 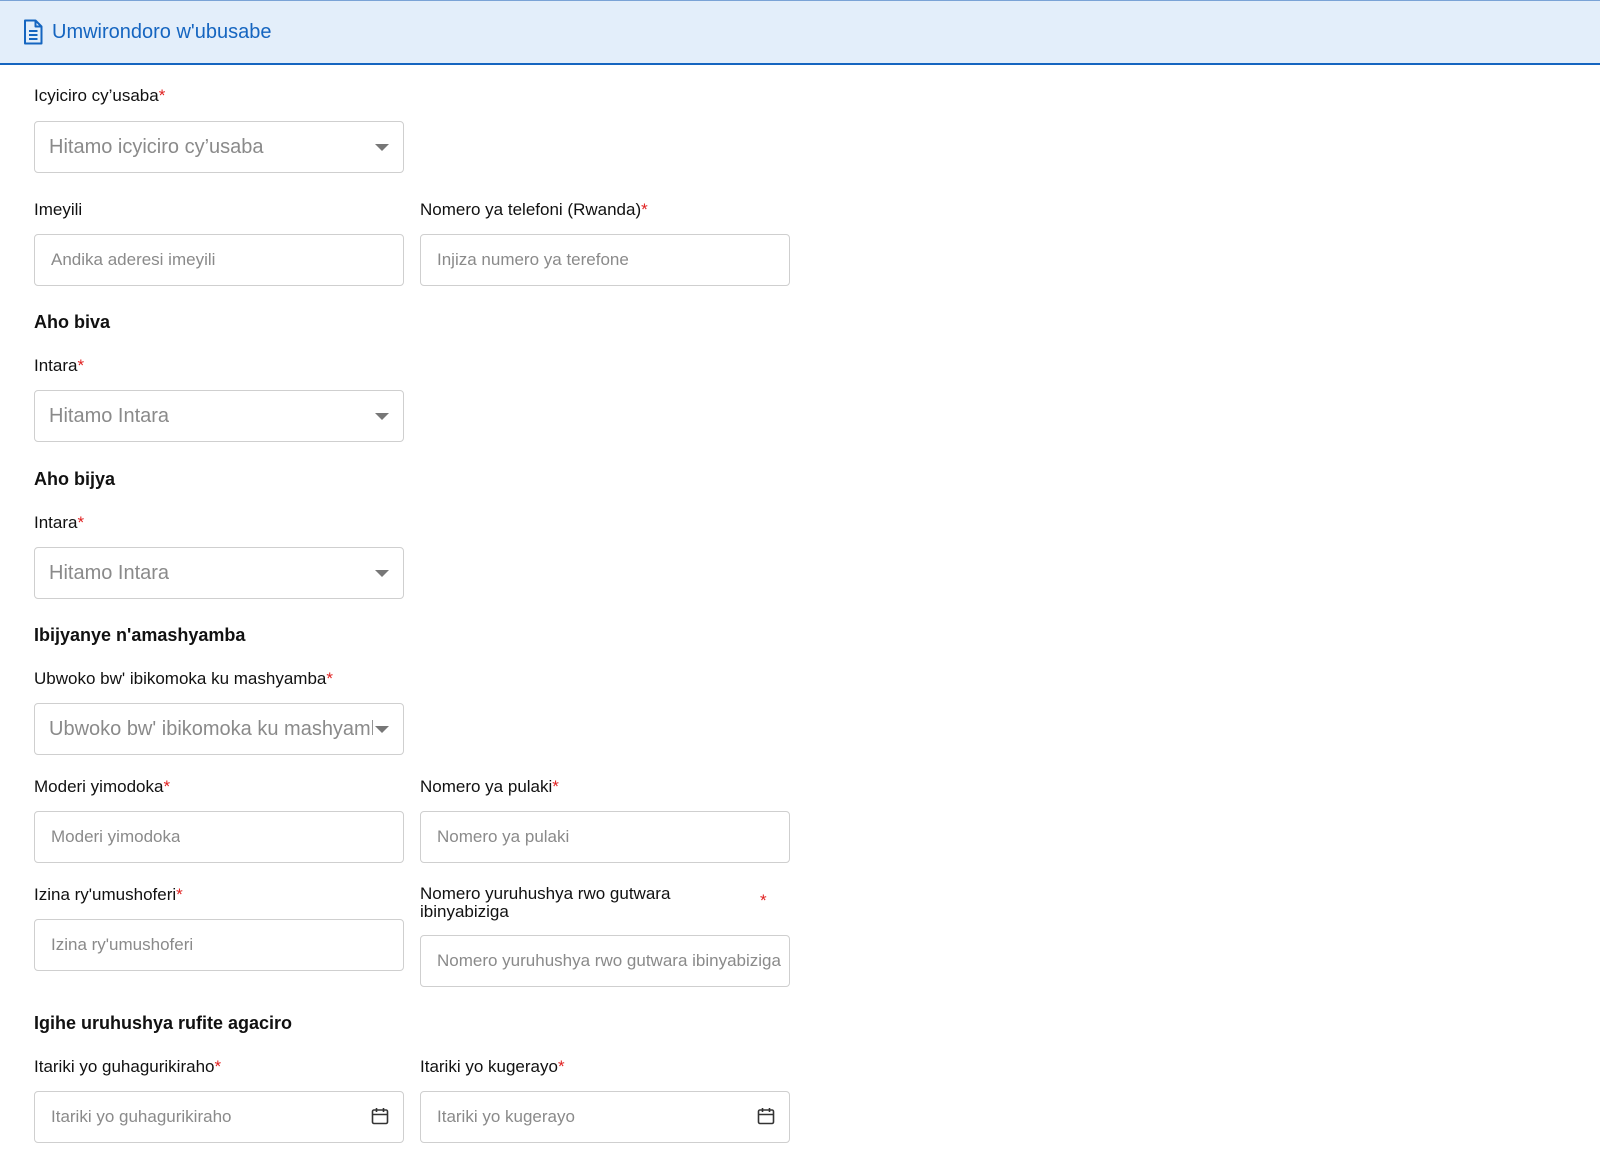 What do you see at coordinates (162, 31) in the screenshot?
I see `page-title: Umwirondoro w'ubusabe` at bounding box center [162, 31].